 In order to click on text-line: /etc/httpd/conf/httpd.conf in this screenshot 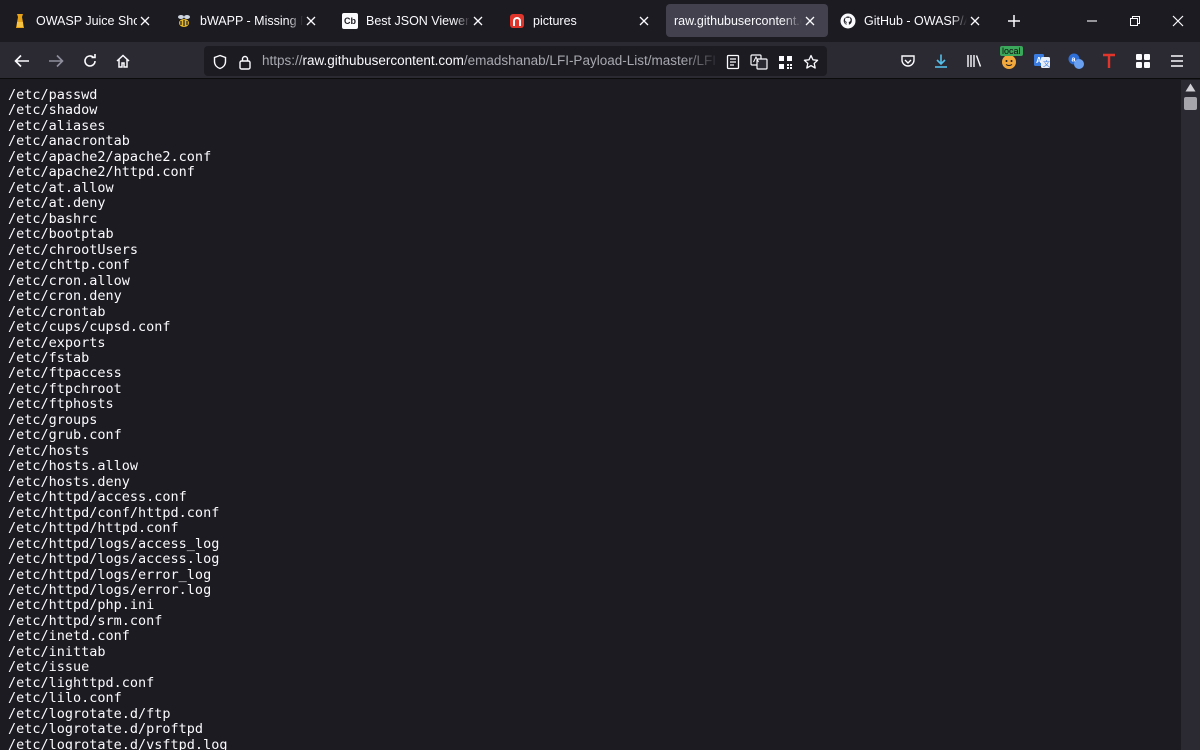, I will do `click(114, 512)`.